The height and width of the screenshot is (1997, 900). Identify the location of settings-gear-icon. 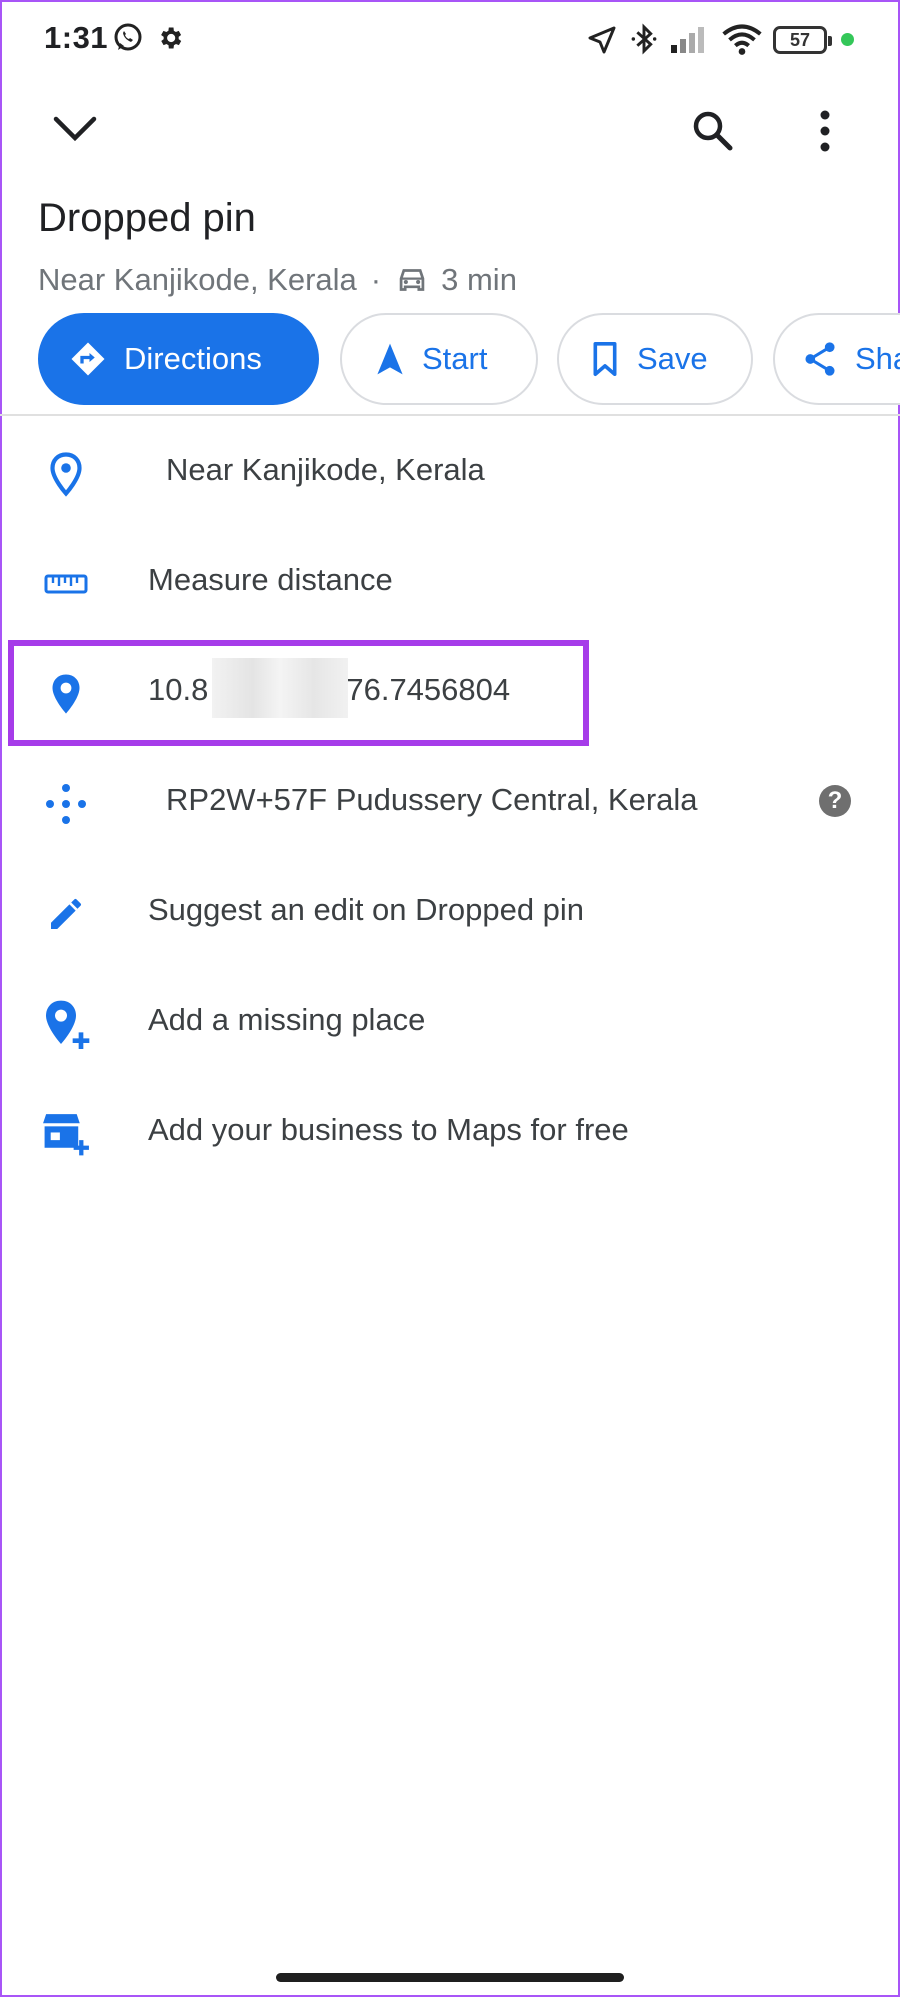
(171, 38).